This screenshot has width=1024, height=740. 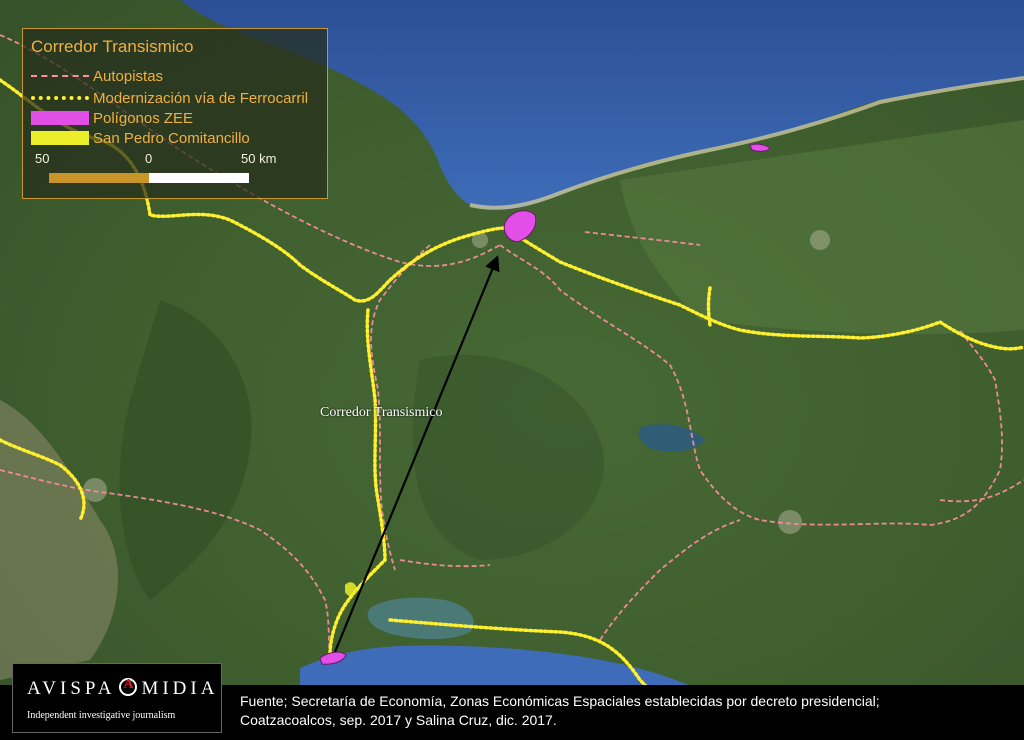 What do you see at coordinates (128, 76) in the screenshot?
I see `legend-item-label: Autopistas` at bounding box center [128, 76].